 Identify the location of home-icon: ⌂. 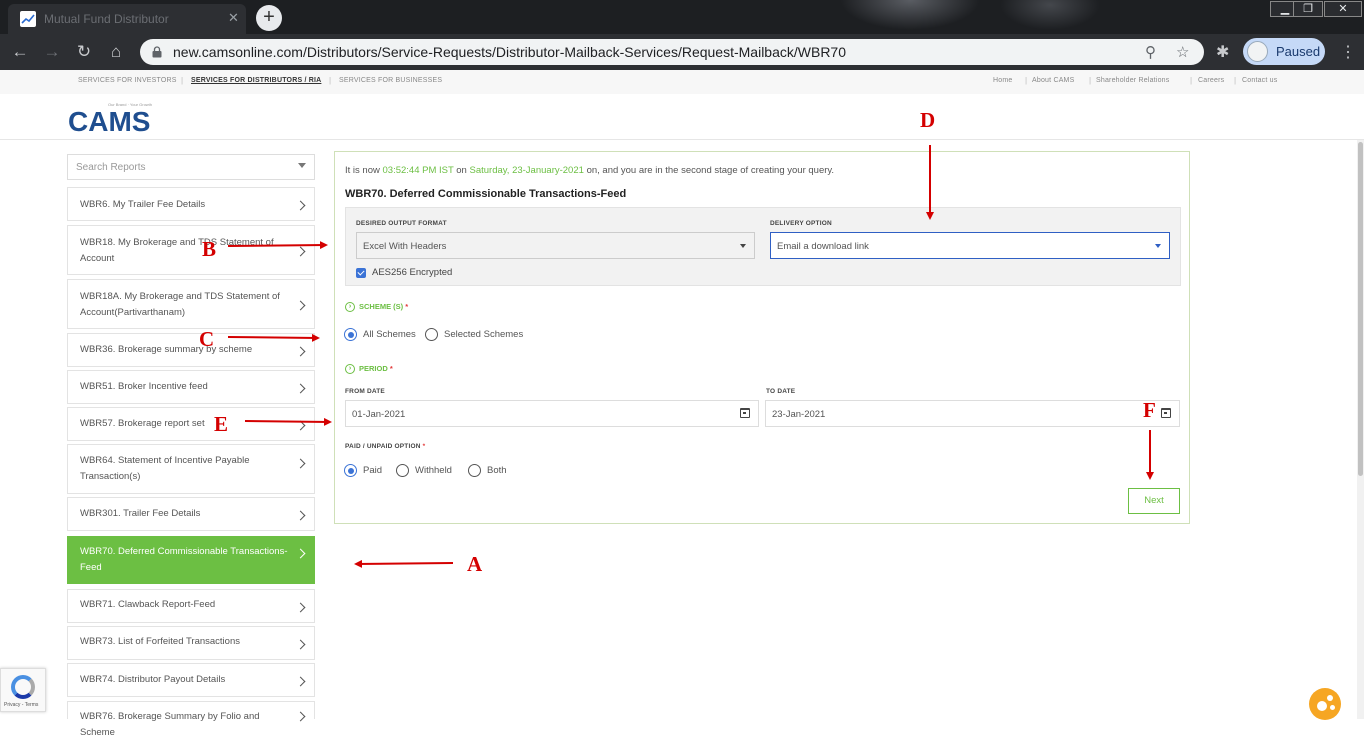
(116, 52).